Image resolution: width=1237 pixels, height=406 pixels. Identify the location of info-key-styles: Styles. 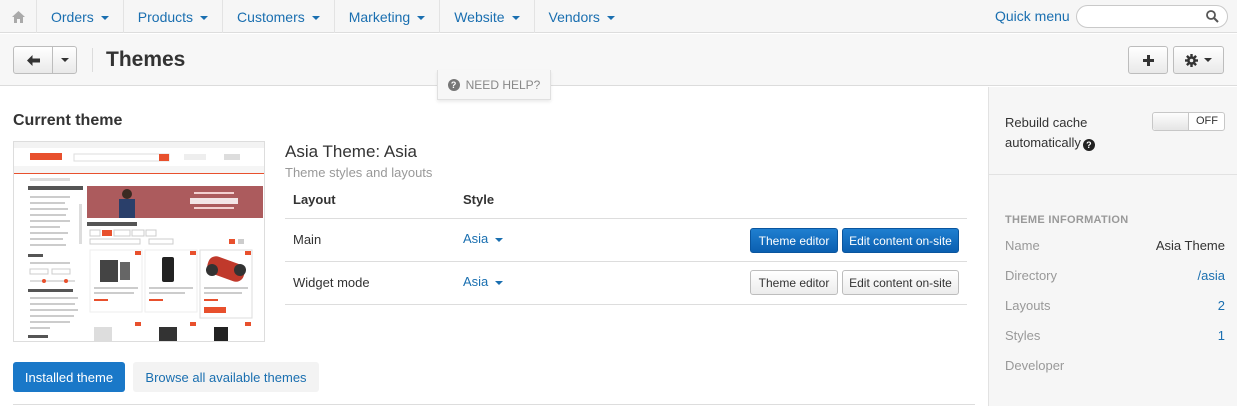
(1023, 335).